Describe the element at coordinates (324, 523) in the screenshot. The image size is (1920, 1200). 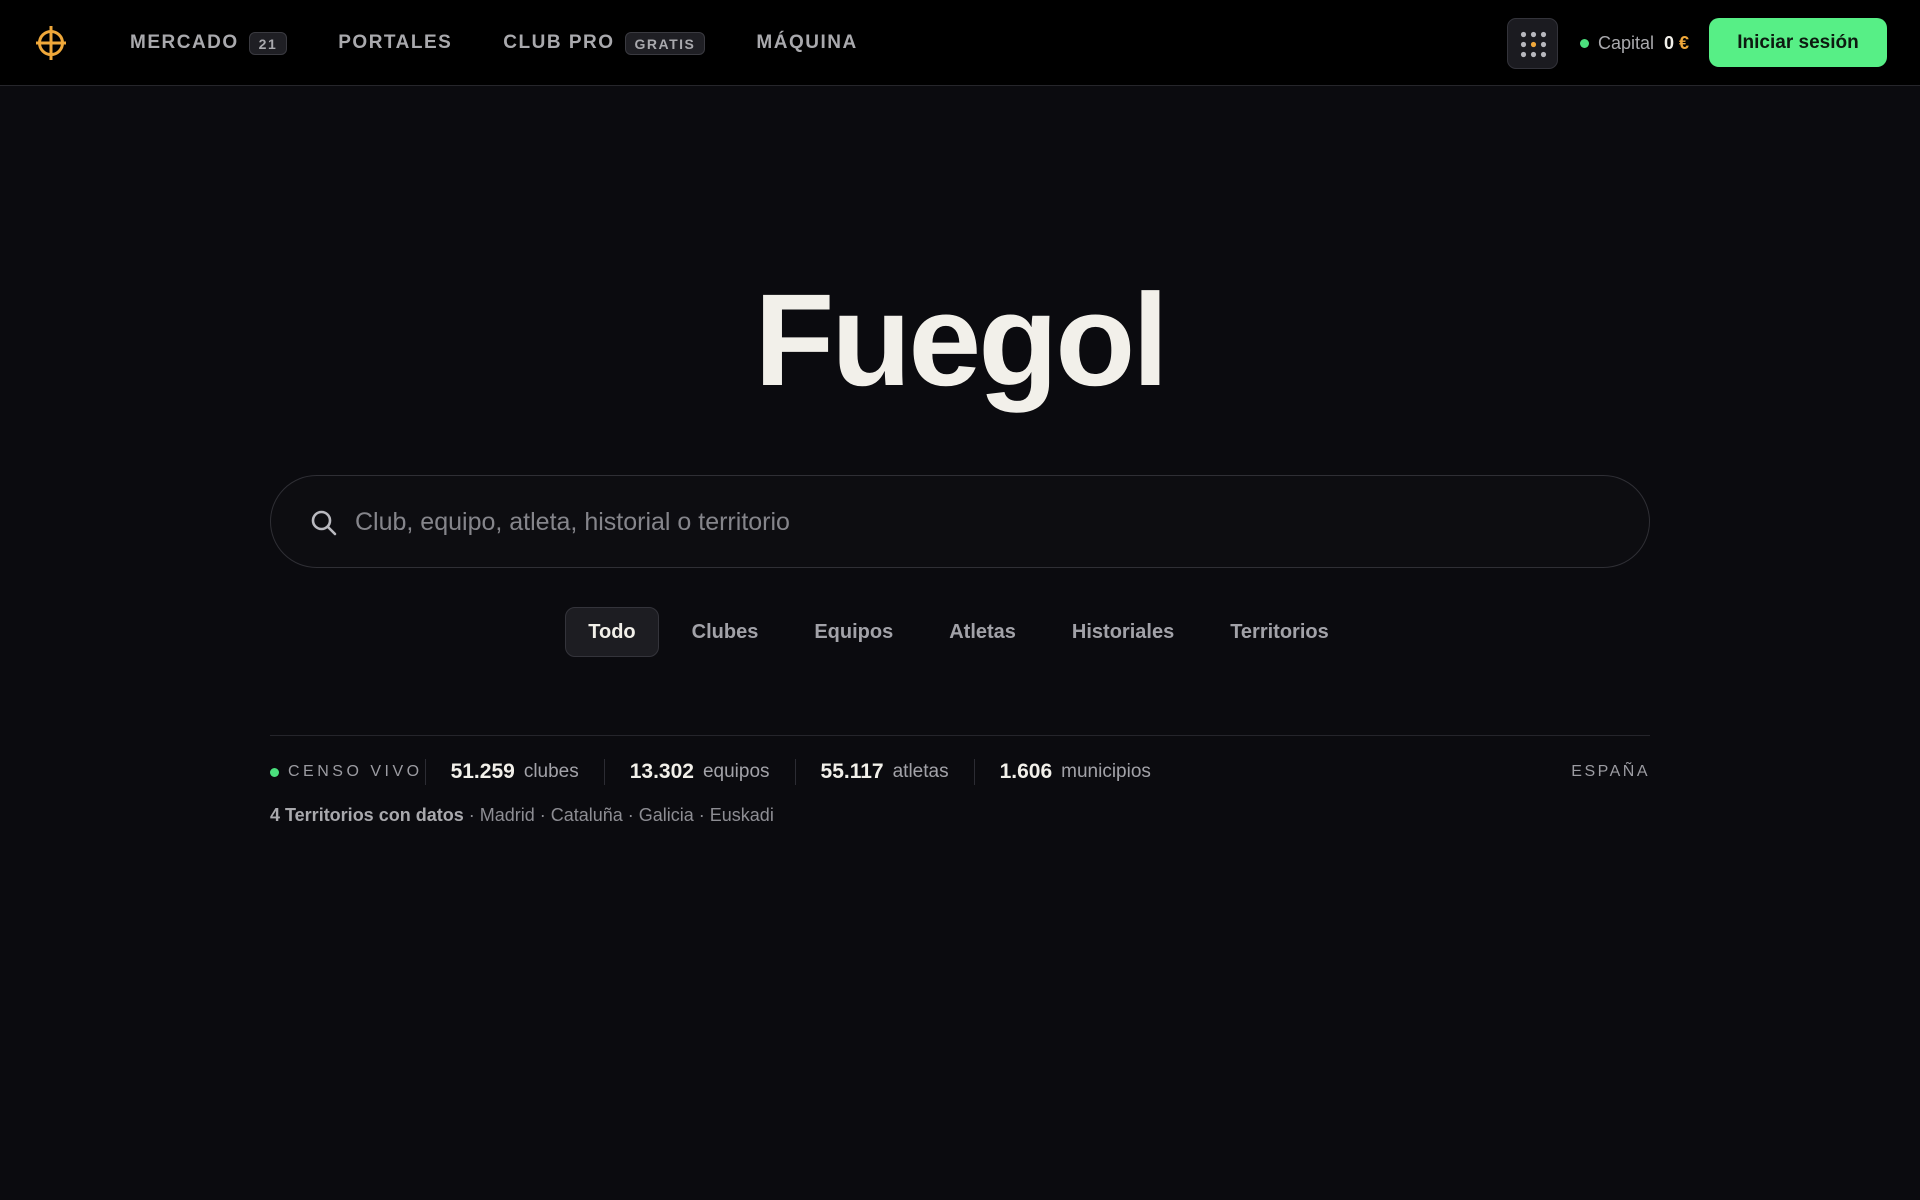
I see `search-icon` at that location.